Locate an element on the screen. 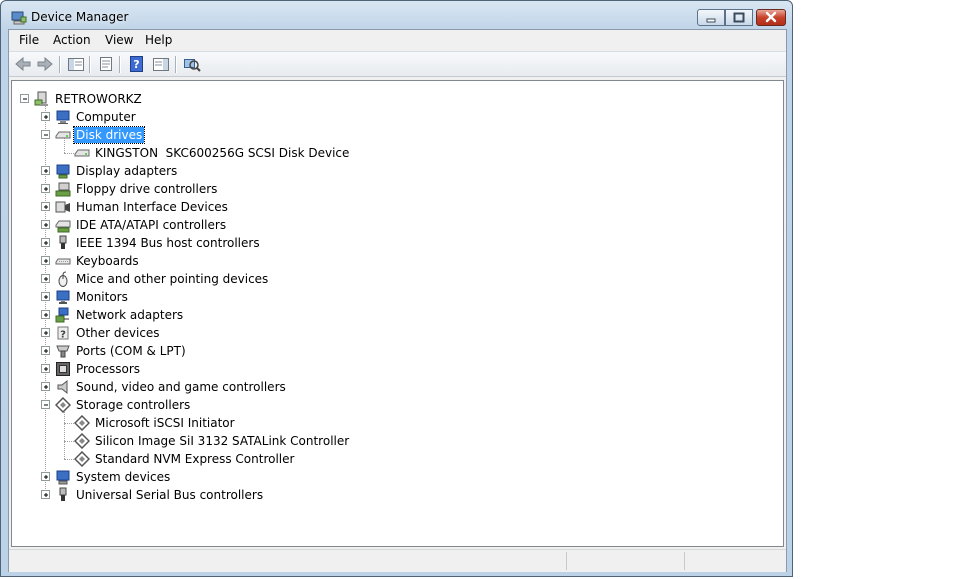 This screenshot has height=579, width=960. tree-item-label: KINGSTON SKC600256G SCSI Disk Device is located at coordinates (222, 153).